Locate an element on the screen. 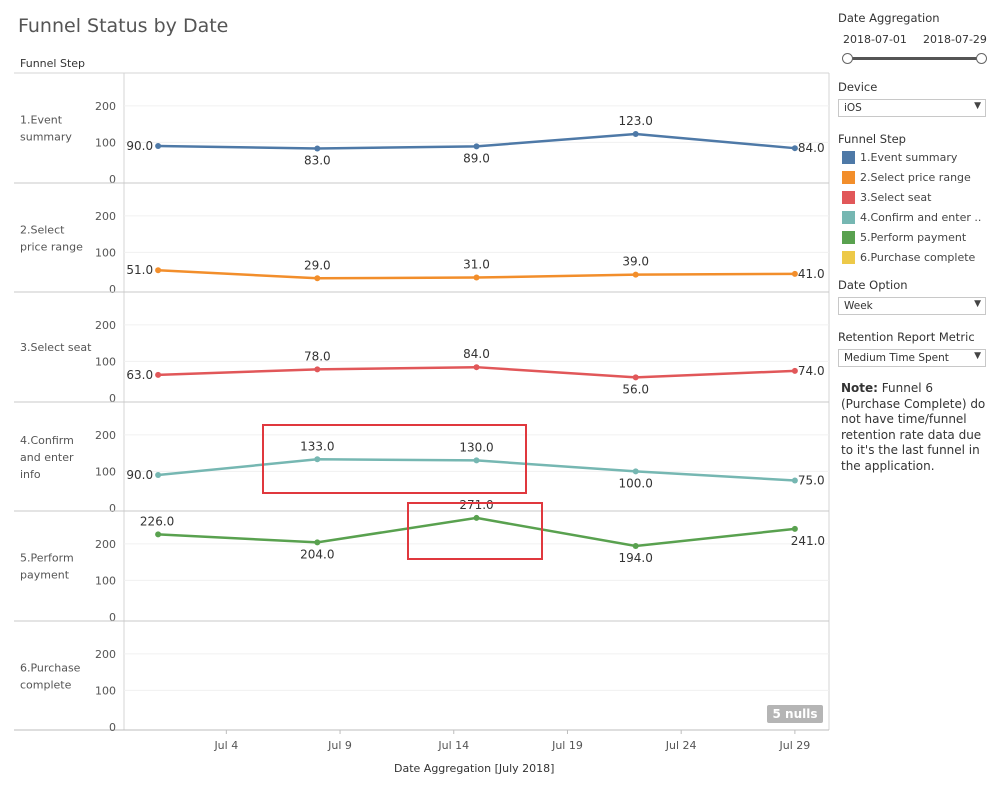 The width and height of the screenshot is (1003, 791). data-label: 133.0 is located at coordinates (317, 446).